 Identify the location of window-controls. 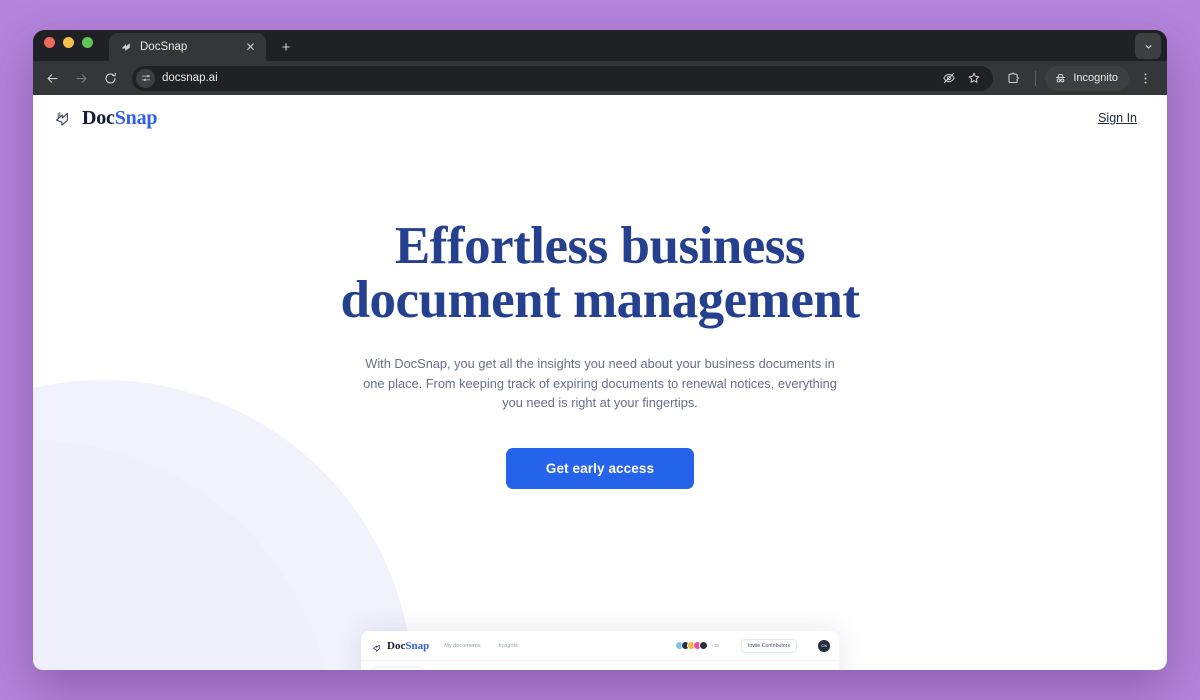
(68, 45).